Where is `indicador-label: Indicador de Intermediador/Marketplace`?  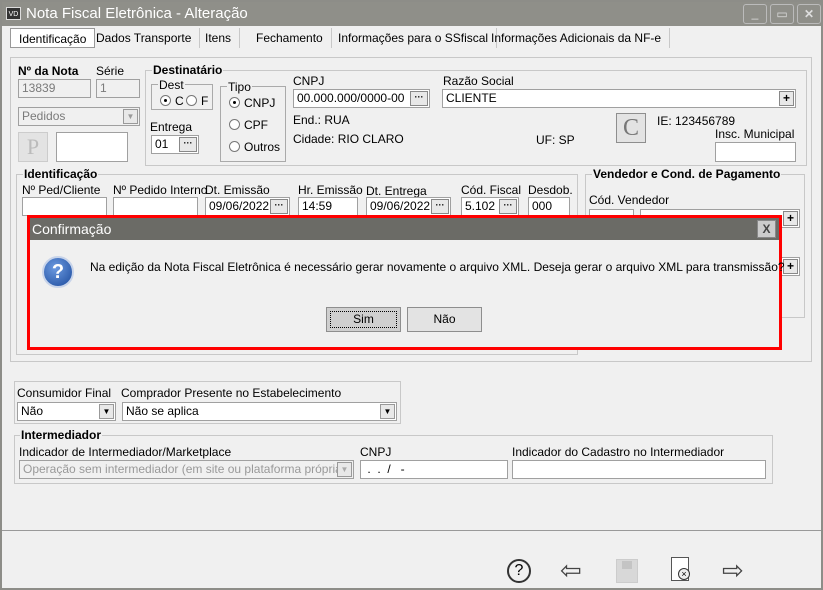 indicador-label: Indicador de Intermediador/Marketplace is located at coordinates (125, 452).